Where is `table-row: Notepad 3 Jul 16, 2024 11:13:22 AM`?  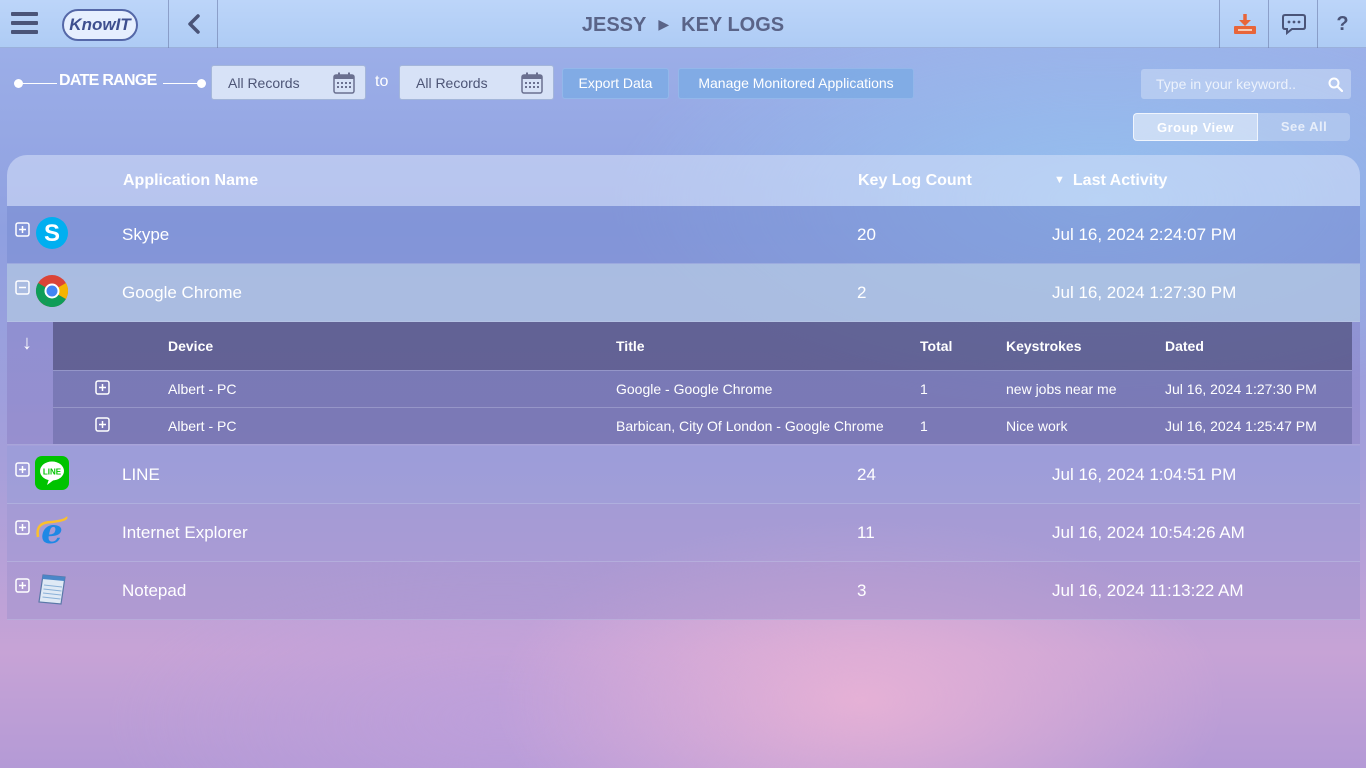 table-row: Notepad 3 Jul 16, 2024 11:13:22 AM is located at coordinates (683, 591).